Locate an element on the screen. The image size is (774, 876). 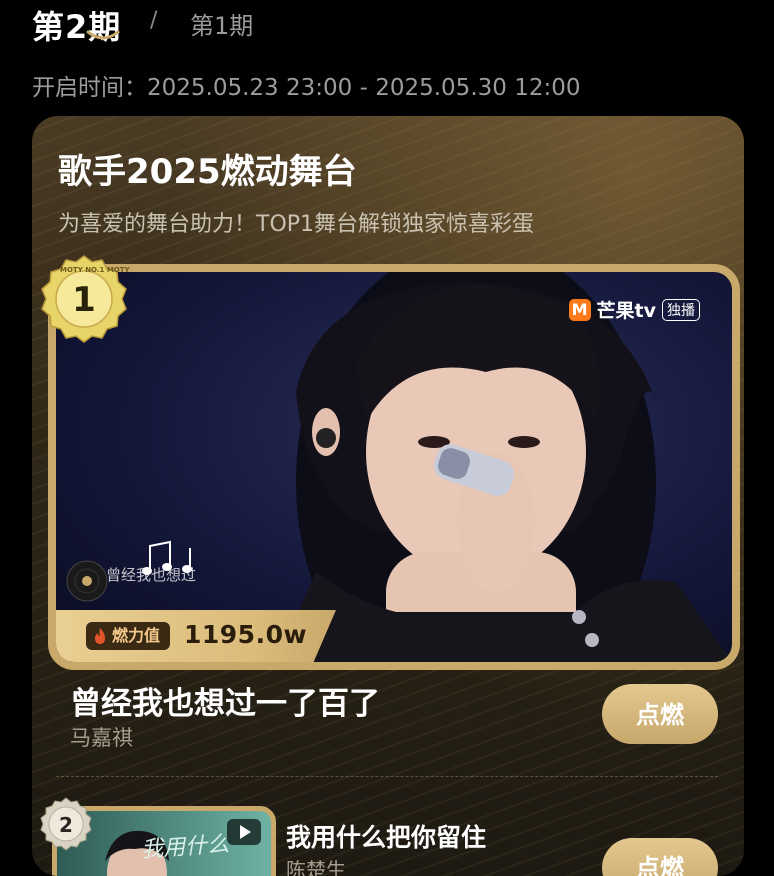
mango-tv-icon: M is located at coordinates (579, 309).